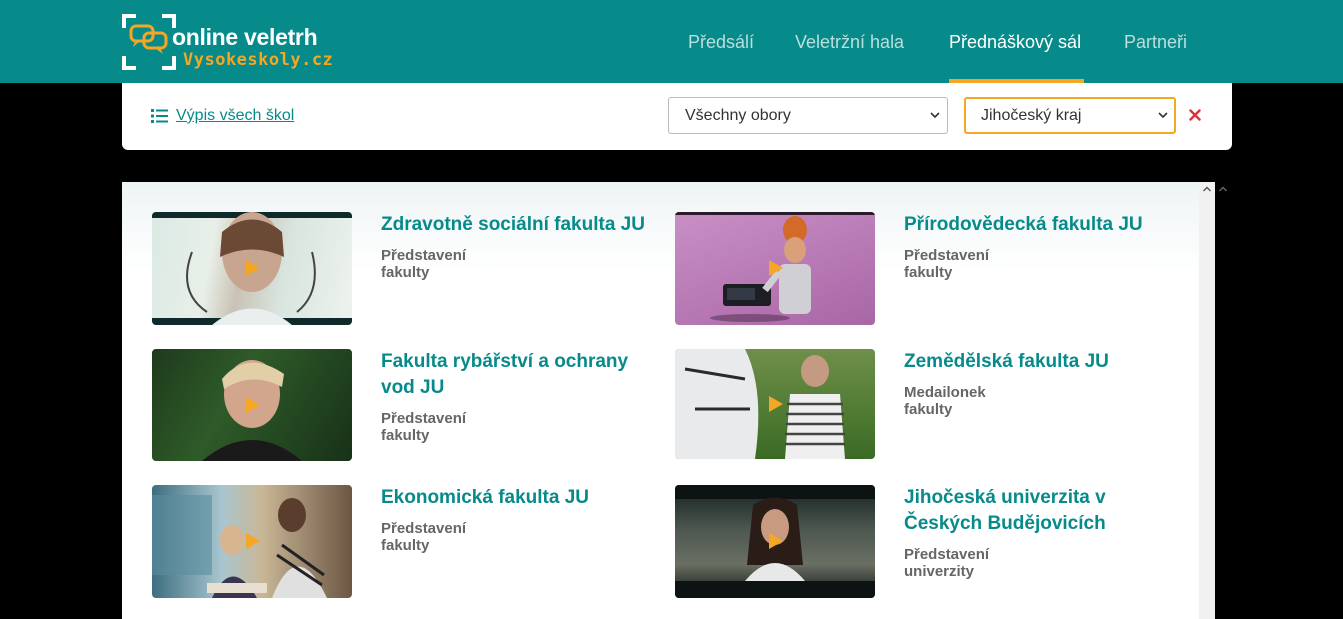 This screenshot has width=1343, height=619. Describe the element at coordinates (235, 115) in the screenshot. I see `all-schools-link-label: Výpis všech škol` at that location.